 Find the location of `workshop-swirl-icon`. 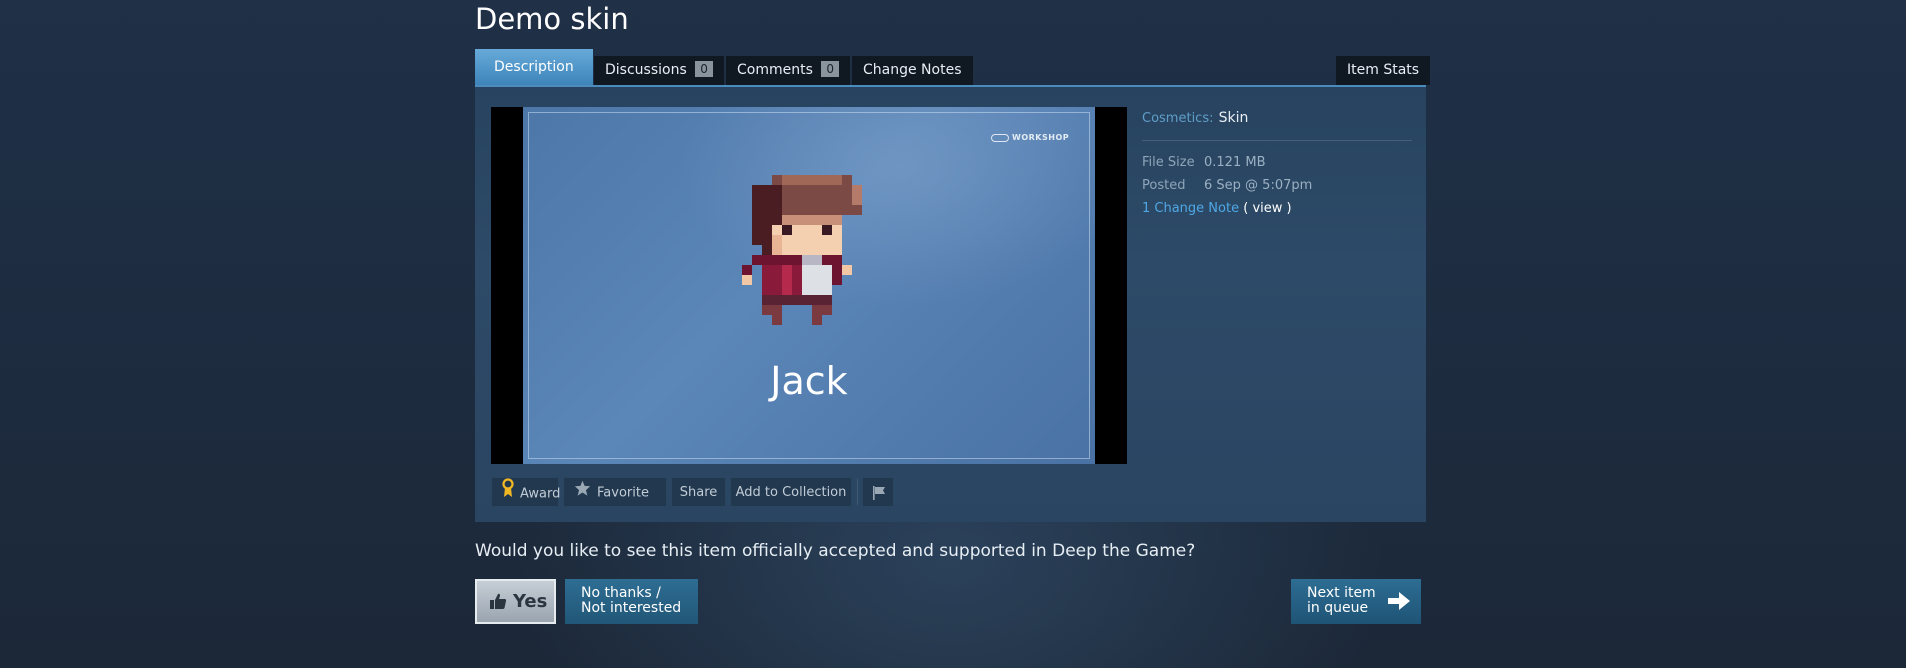

workshop-swirl-icon is located at coordinates (1000, 137).